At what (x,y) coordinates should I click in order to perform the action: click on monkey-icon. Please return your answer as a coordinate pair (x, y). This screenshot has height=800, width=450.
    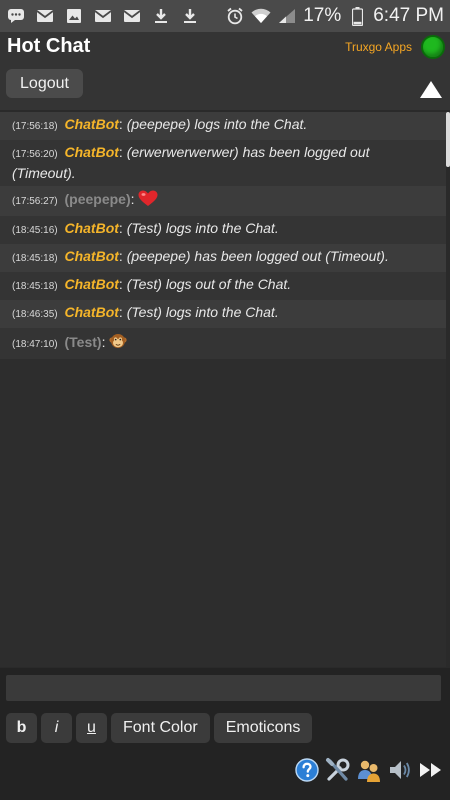
    Looking at the image, I should click on (118, 343).